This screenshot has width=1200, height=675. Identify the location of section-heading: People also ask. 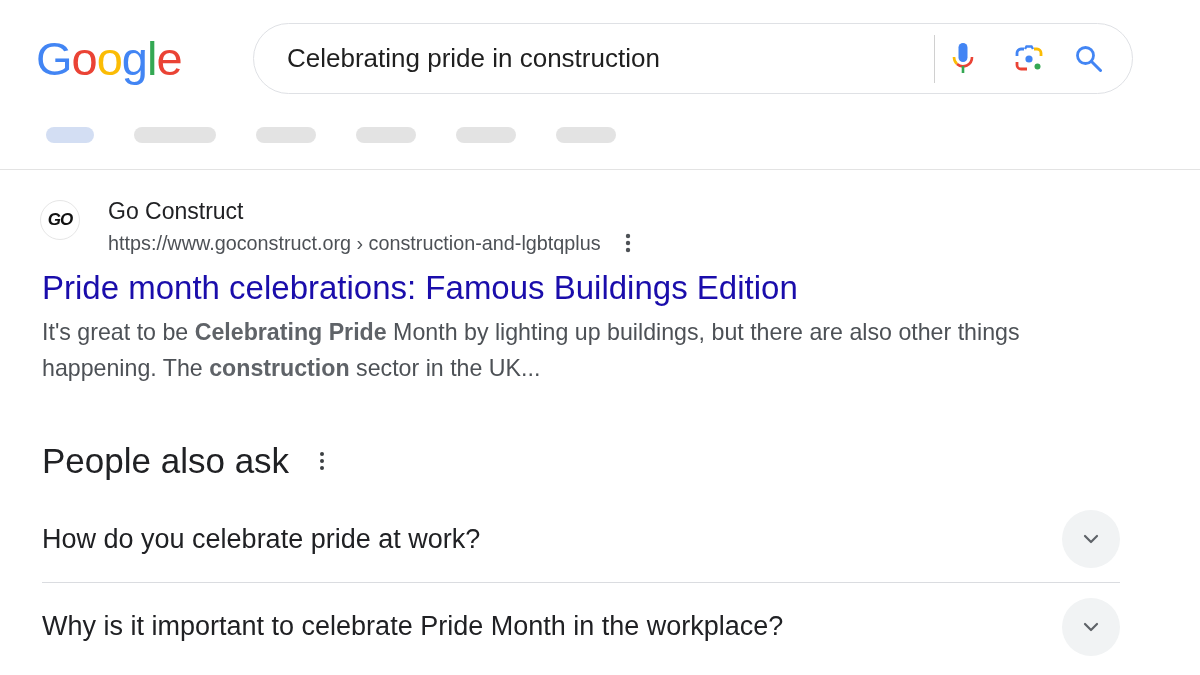
(166, 461).